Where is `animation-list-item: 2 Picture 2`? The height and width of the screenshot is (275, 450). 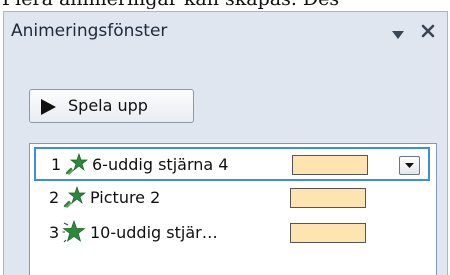
animation-list-item: 2 Picture 2 is located at coordinates (232, 199).